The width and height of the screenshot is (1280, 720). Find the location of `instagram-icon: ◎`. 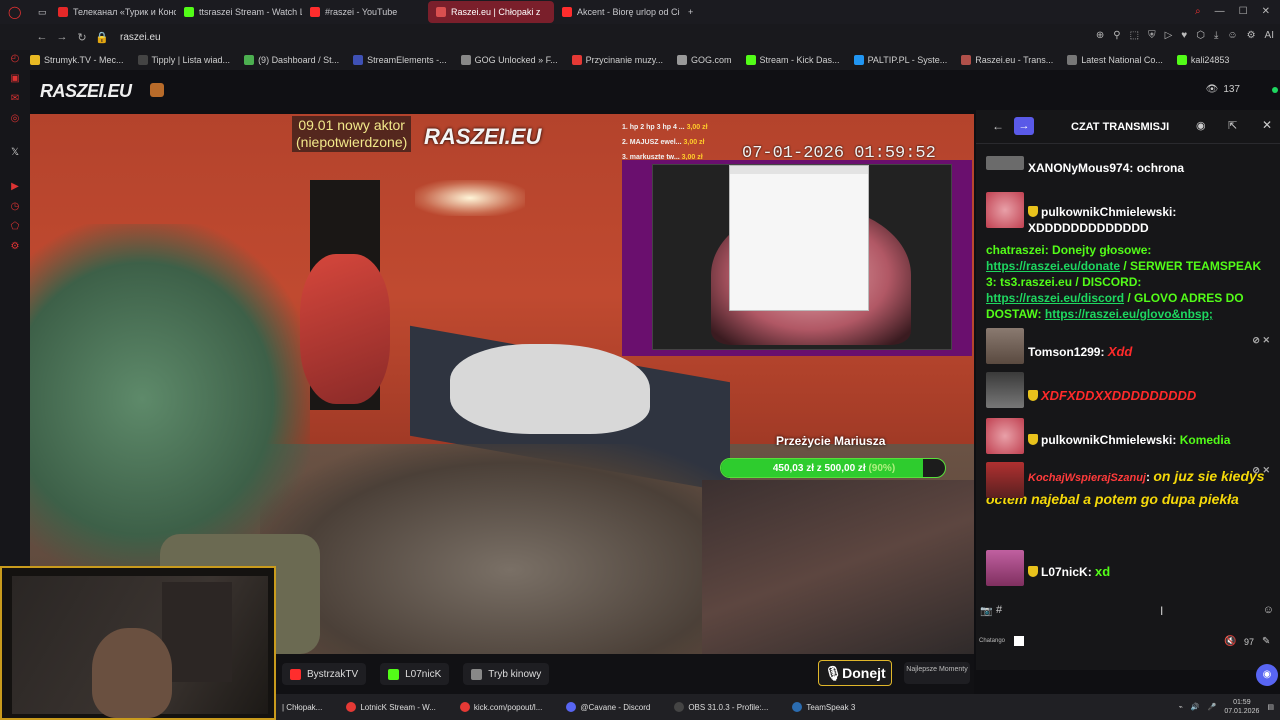

instagram-icon: ◎ is located at coordinates (15, 119).